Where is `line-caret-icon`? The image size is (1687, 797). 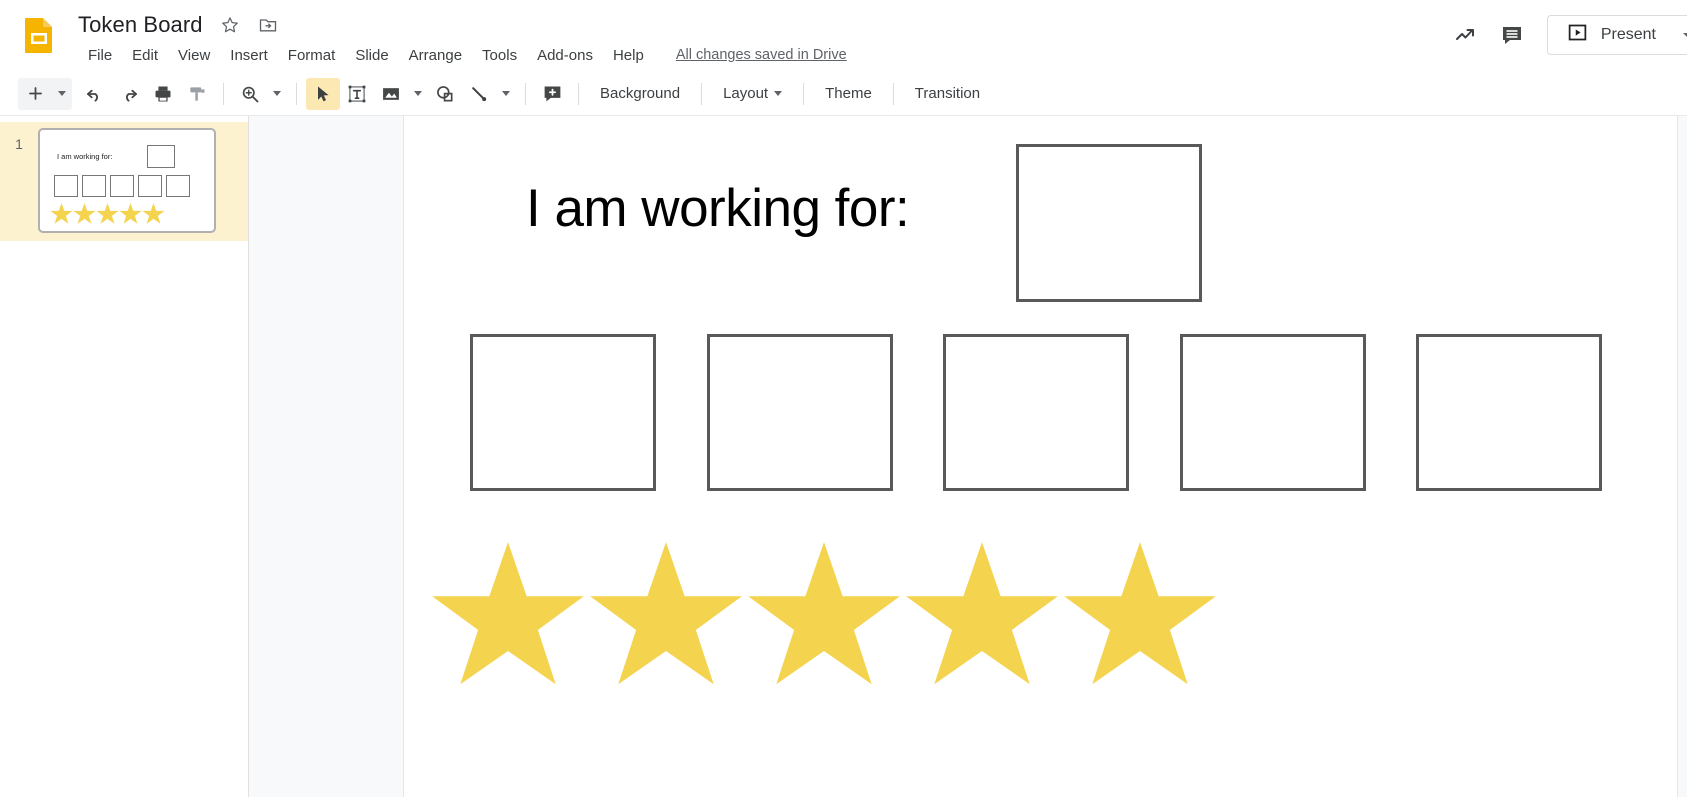
line-caret-icon is located at coordinates (506, 94).